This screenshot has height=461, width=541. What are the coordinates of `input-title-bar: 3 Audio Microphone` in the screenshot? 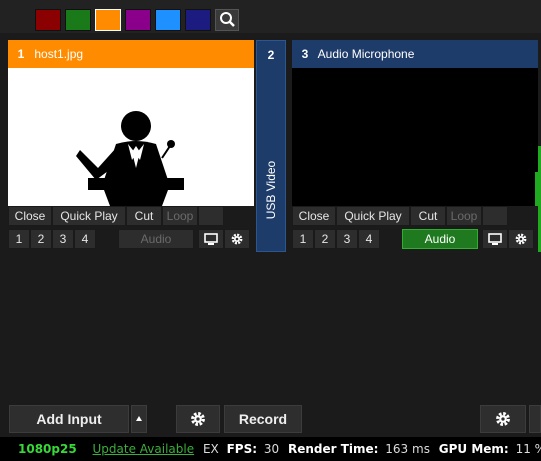 It's located at (415, 54).